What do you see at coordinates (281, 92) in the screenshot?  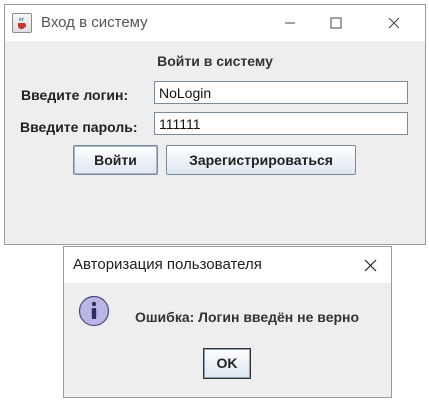 I see `login-input` at bounding box center [281, 92].